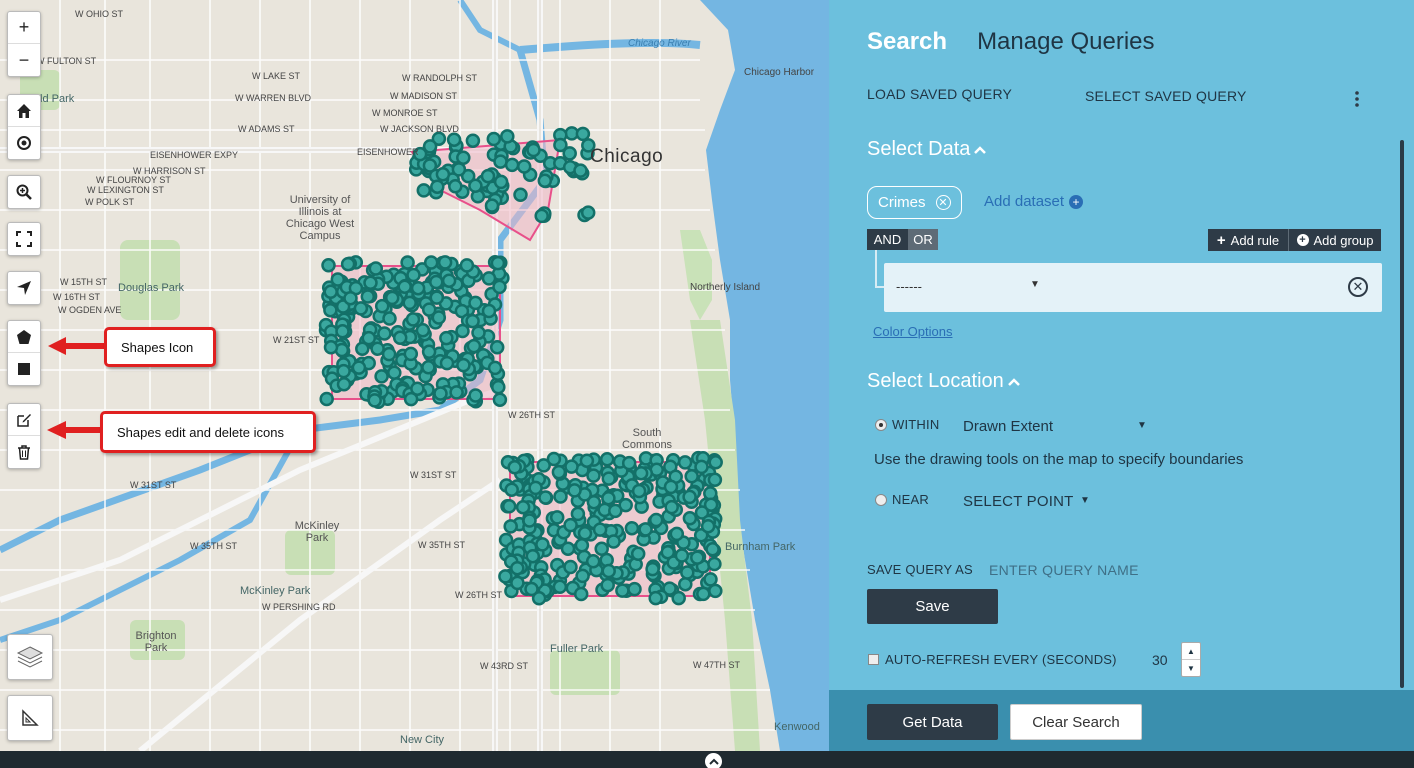 Image resolution: width=1414 pixels, height=768 pixels. What do you see at coordinates (907, 42) in the screenshot?
I see `tab-search: Search` at bounding box center [907, 42].